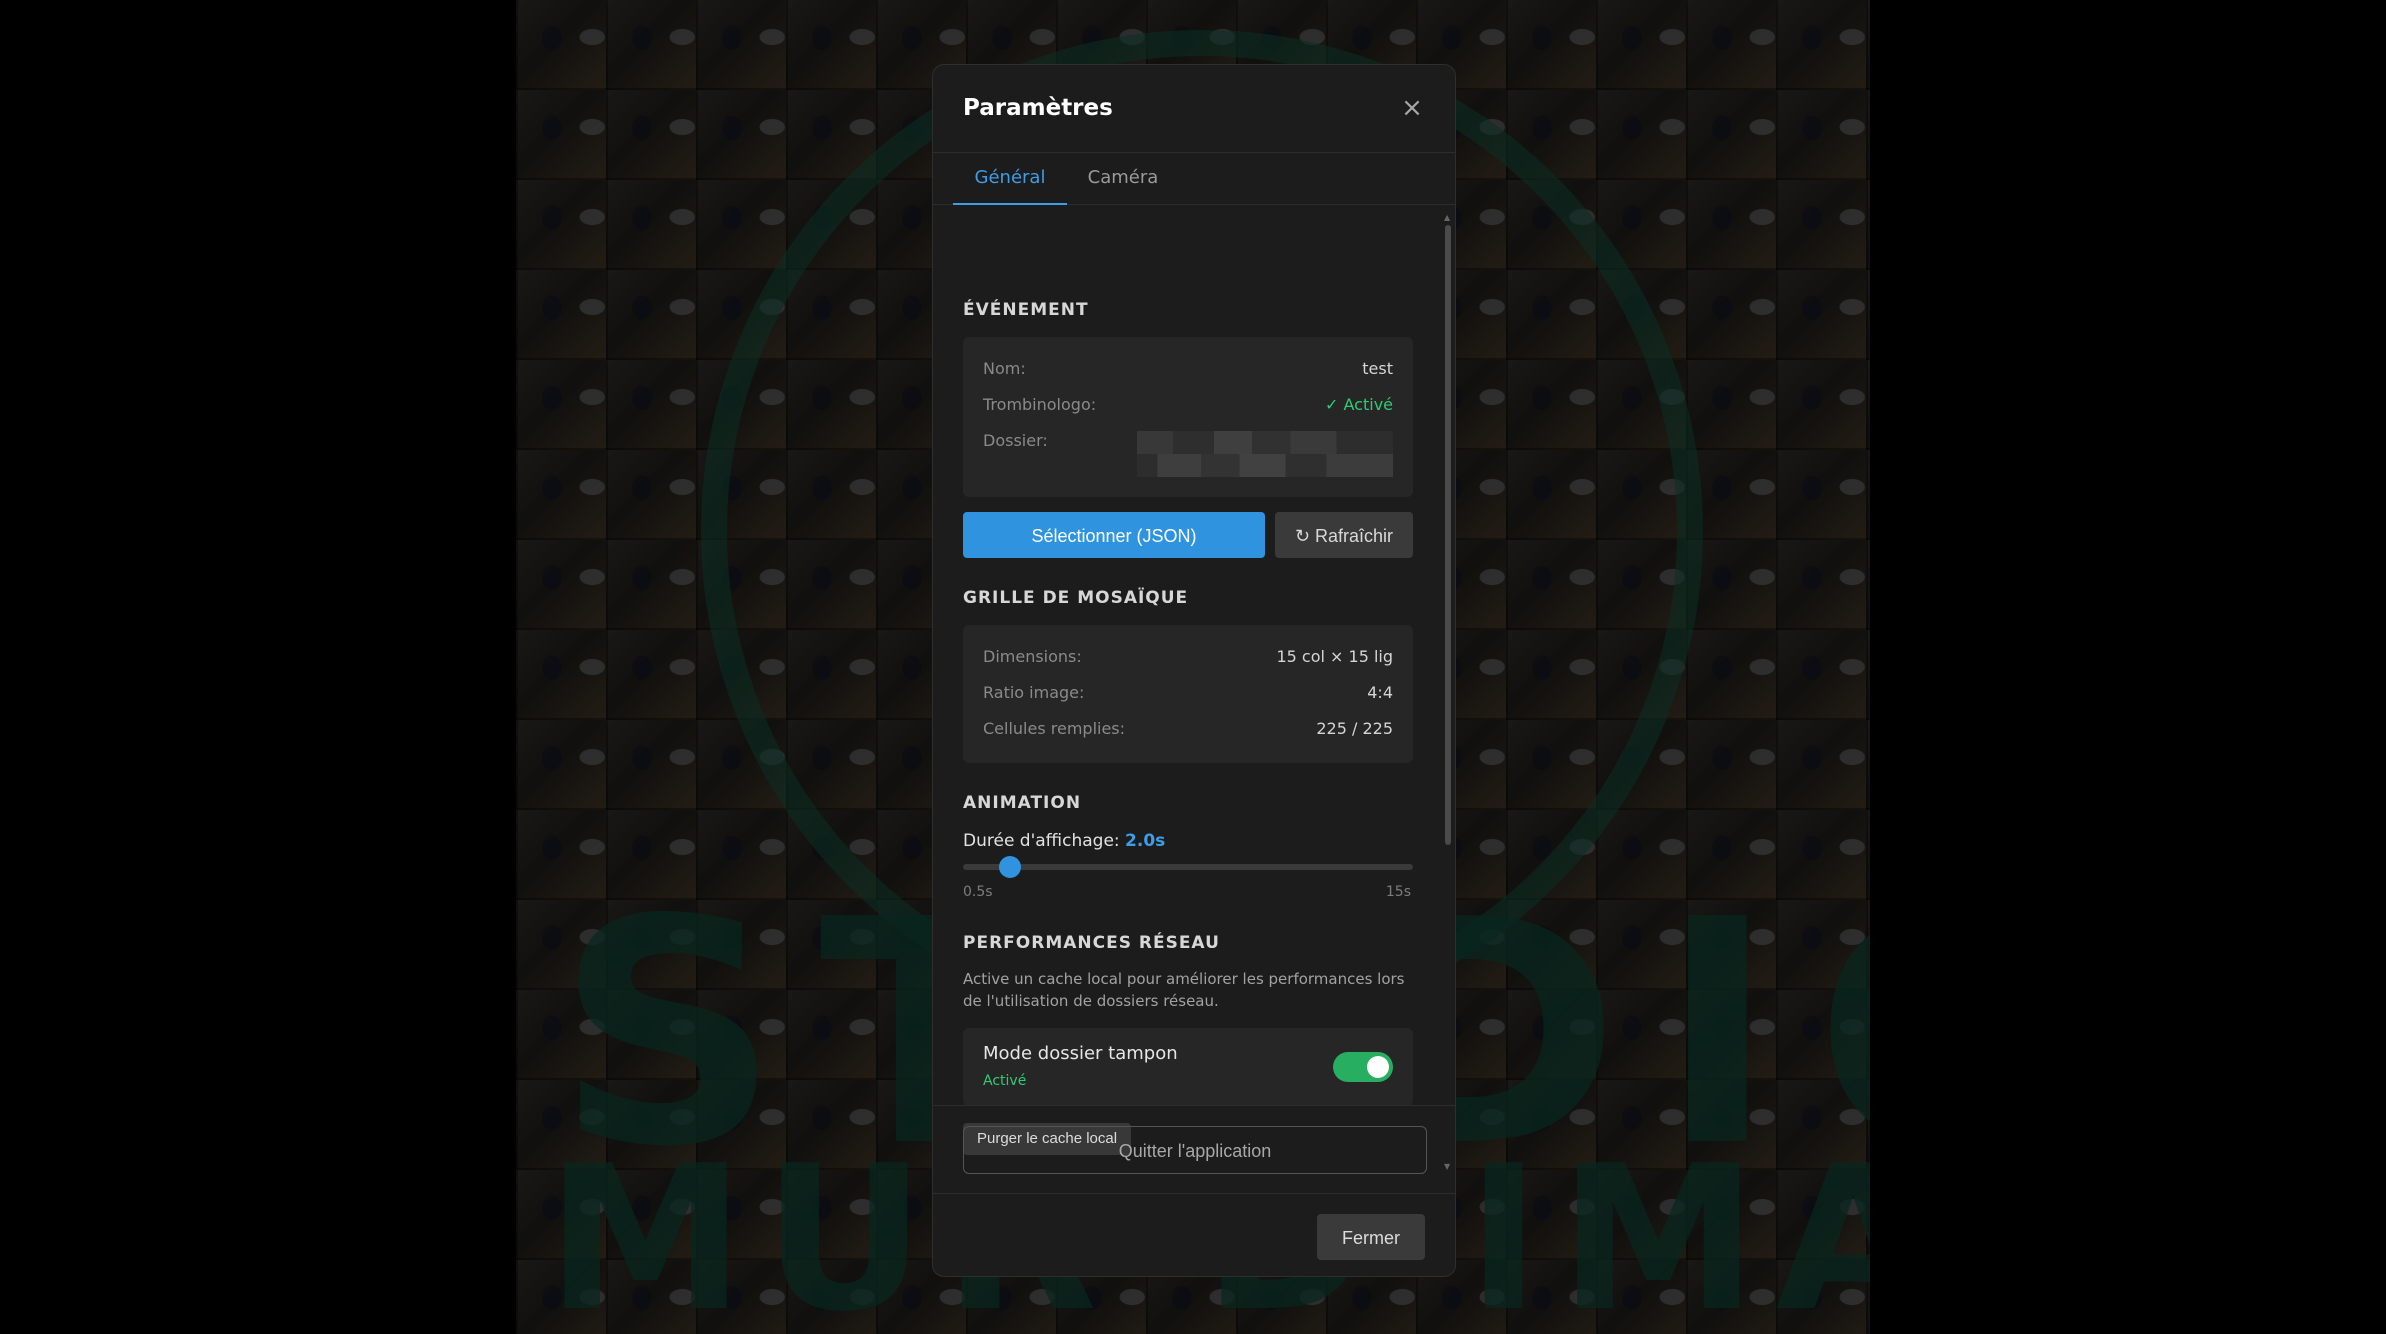 The height and width of the screenshot is (1334, 2386). I want to click on info-row-ratio: Ratio image: 4:4, so click(1188, 694).